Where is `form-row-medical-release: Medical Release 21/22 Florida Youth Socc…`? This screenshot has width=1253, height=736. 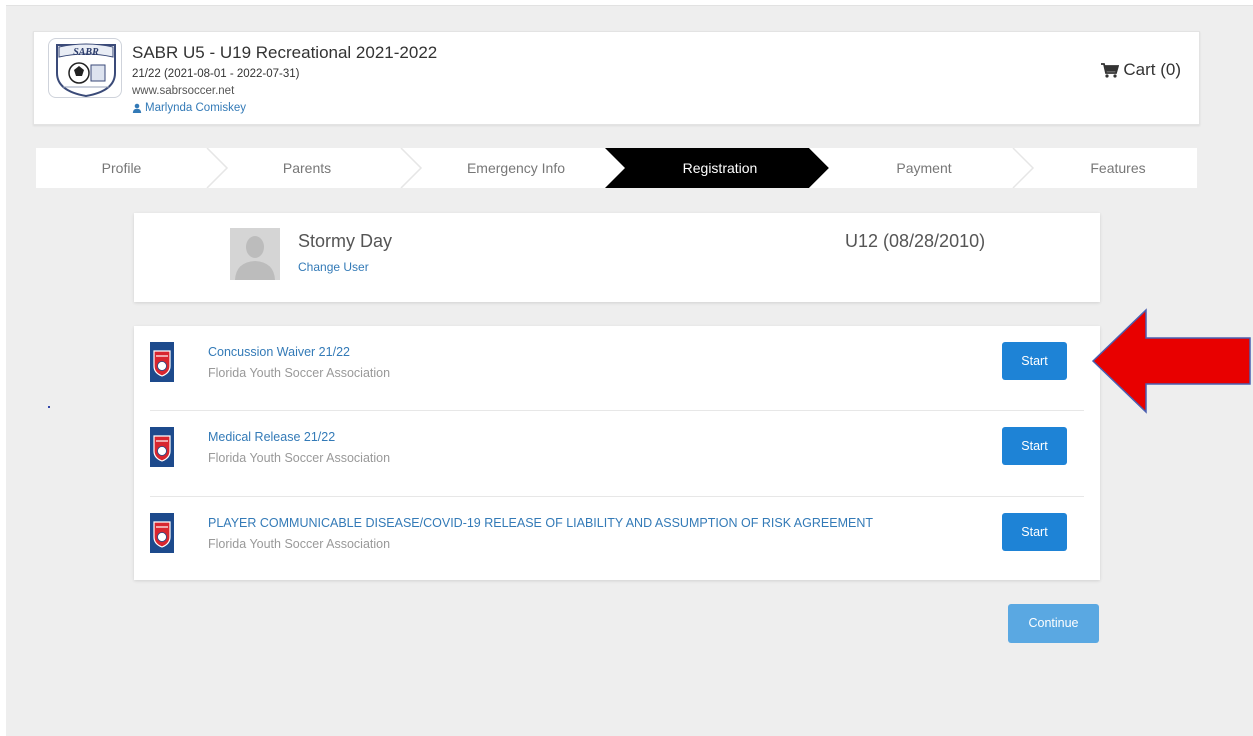 form-row-medical-release: Medical Release 21/22 Florida Youth Socc… is located at coordinates (617, 452).